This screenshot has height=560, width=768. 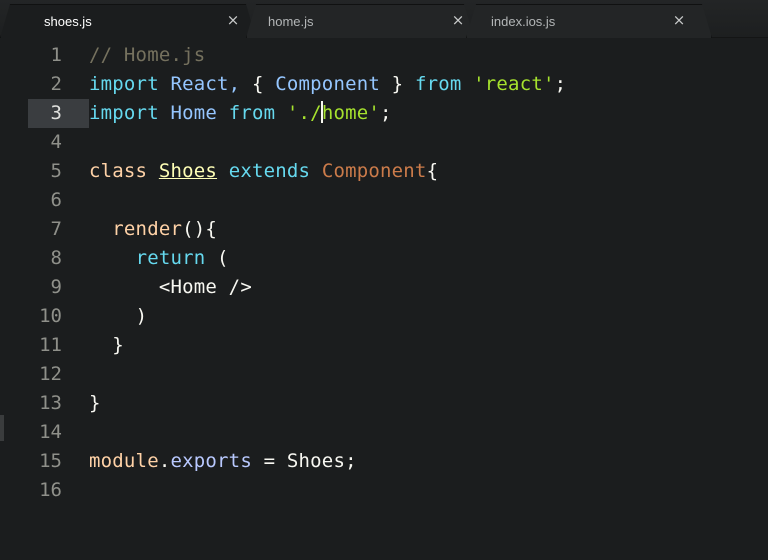 I want to click on code-superclass: Component, so click(x=374, y=171).